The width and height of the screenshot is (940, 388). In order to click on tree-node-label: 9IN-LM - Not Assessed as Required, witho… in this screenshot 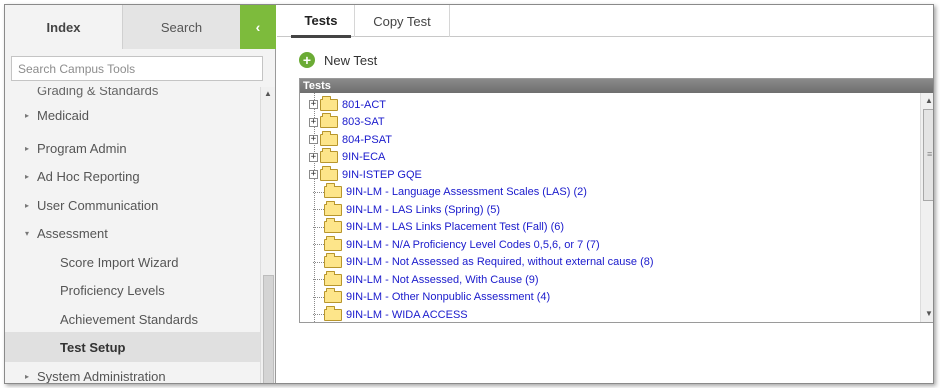, I will do `click(500, 262)`.